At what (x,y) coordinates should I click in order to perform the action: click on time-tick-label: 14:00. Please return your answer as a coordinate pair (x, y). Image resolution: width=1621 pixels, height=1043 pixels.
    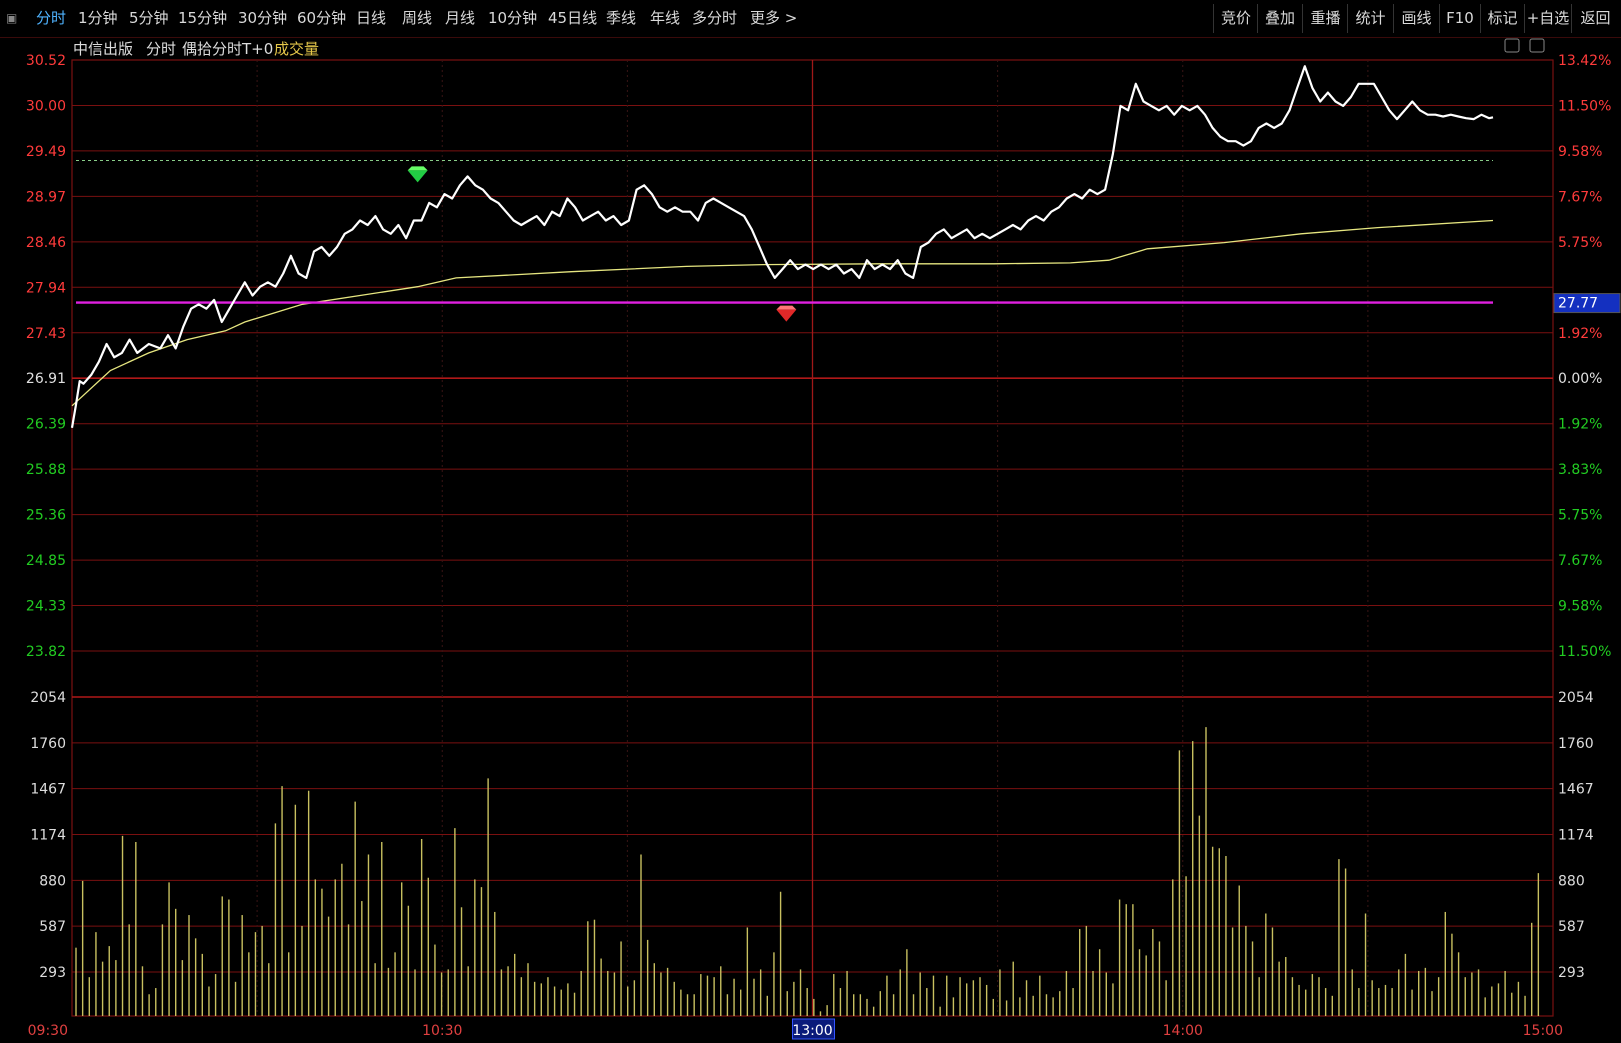
    Looking at the image, I should click on (1183, 1031).